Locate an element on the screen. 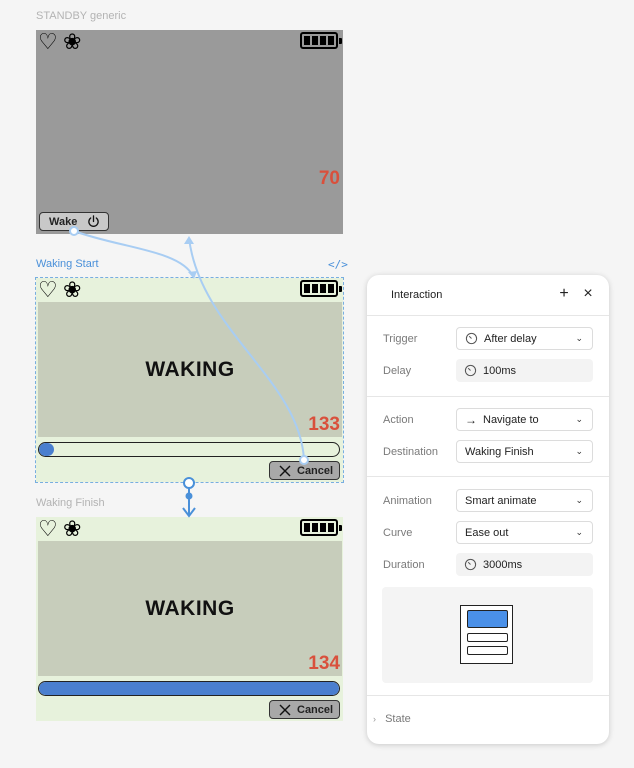 This screenshot has height=768, width=634. animation-select: Smart animate ⌄ is located at coordinates (524, 500).